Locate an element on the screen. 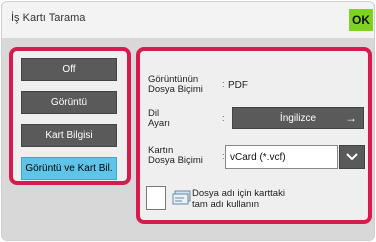 This screenshot has height=242, width=376. title-bar: İş Kartı Tarama OK is located at coordinates (188, 20).